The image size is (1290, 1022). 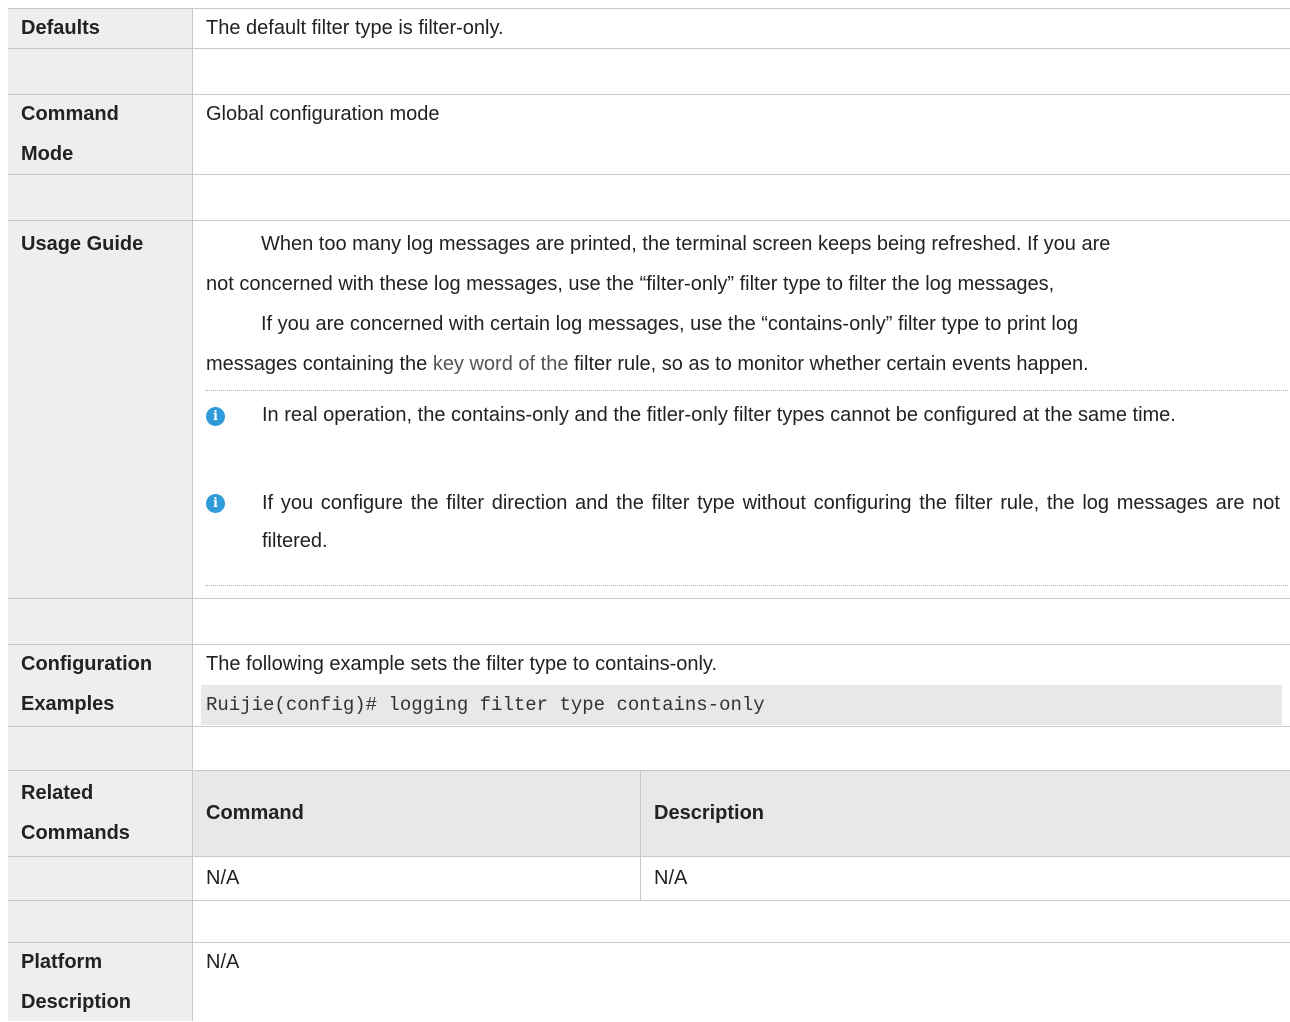 What do you see at coordinates (70, 114) in the screenshot?
I see `command-mode-label-line1: Command` at bounding box center [70, 114].